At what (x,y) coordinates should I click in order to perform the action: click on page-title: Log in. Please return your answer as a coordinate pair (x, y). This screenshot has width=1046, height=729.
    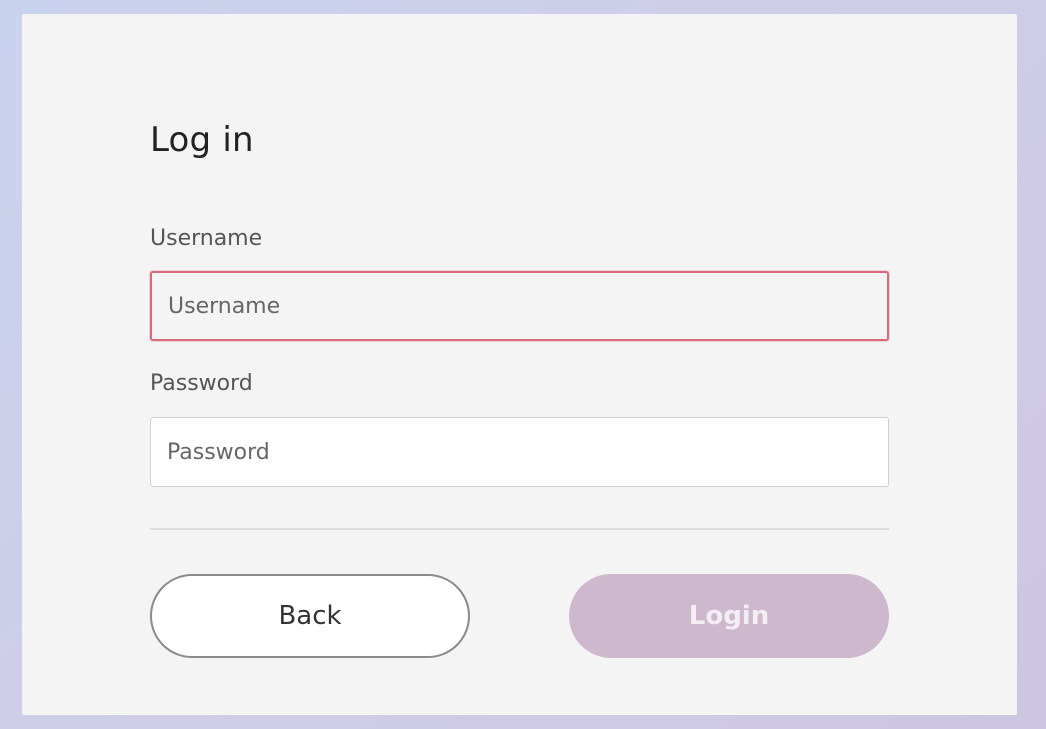
    Looking at the image, I should click on (202, 140).